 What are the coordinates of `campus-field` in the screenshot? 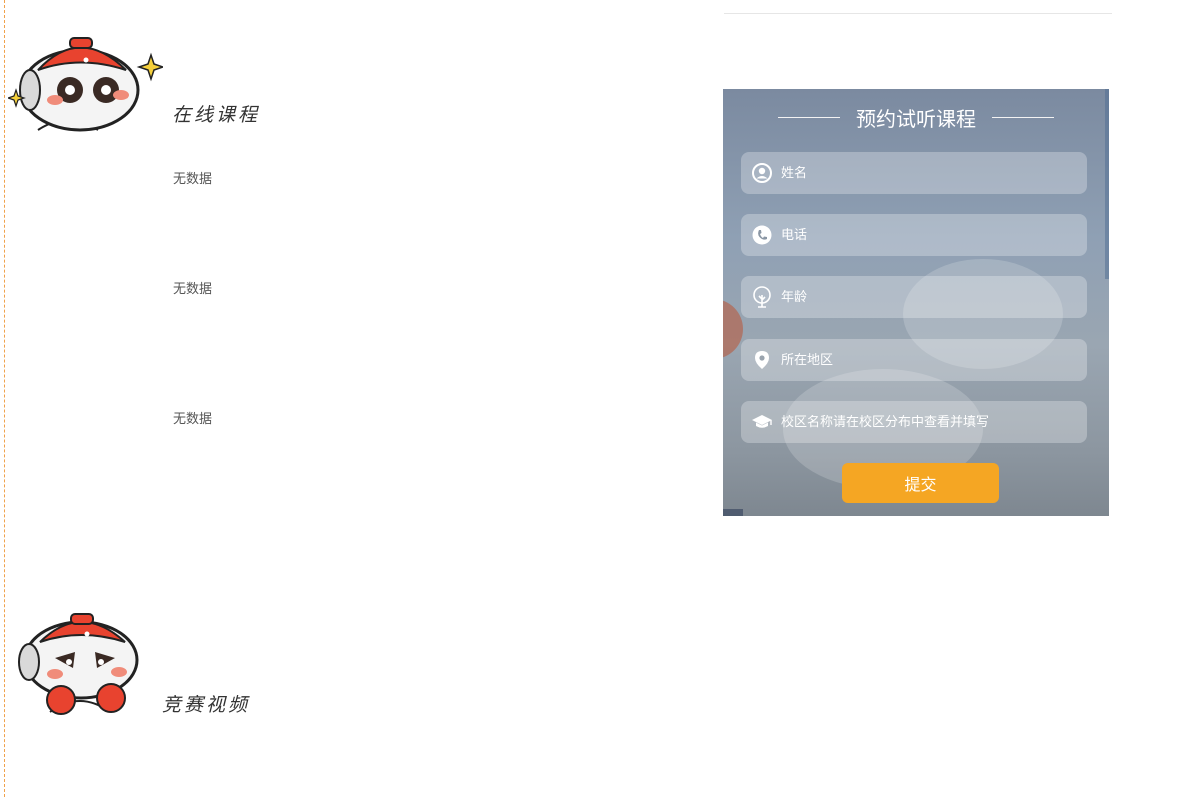 It's located at (914, 422).